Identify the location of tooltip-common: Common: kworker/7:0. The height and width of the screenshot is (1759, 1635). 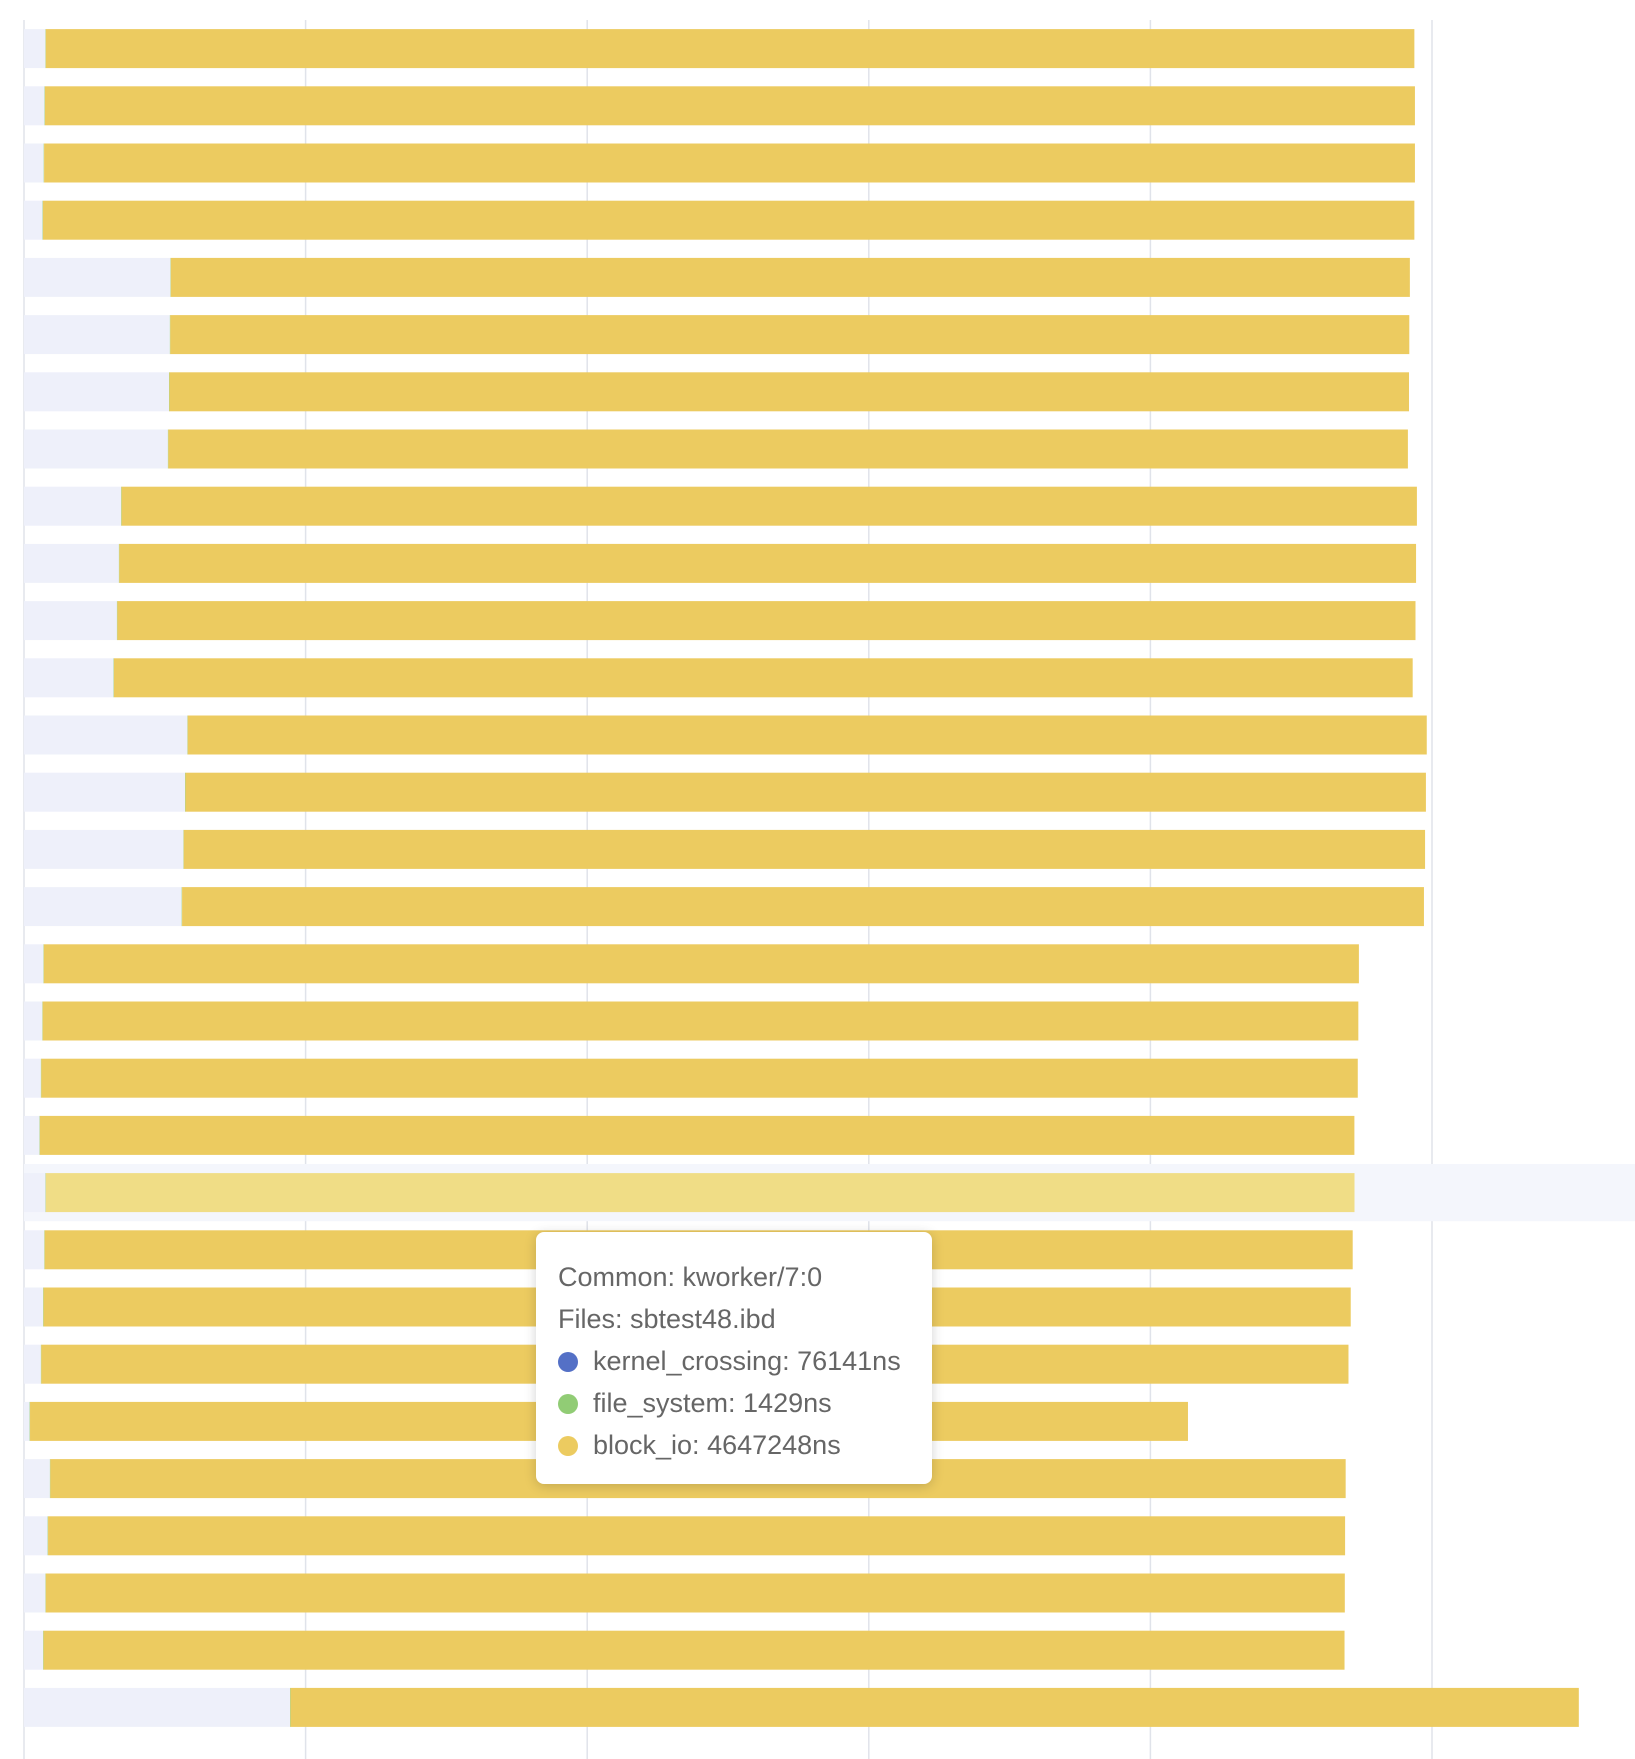
(690, 1277).